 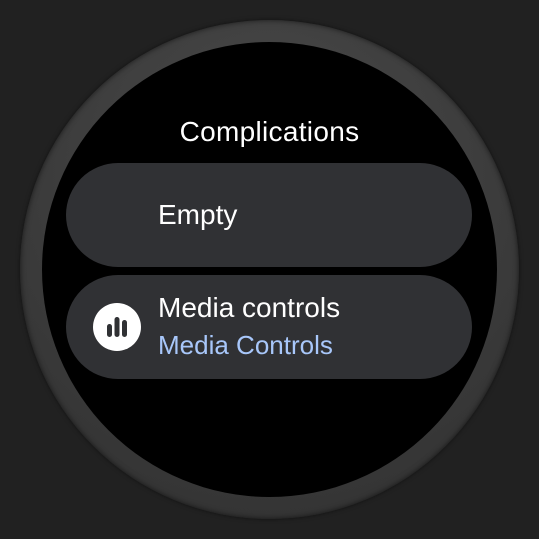 I want to click on chip-secondary-label: Media Controls, so click(x=245, y=345).